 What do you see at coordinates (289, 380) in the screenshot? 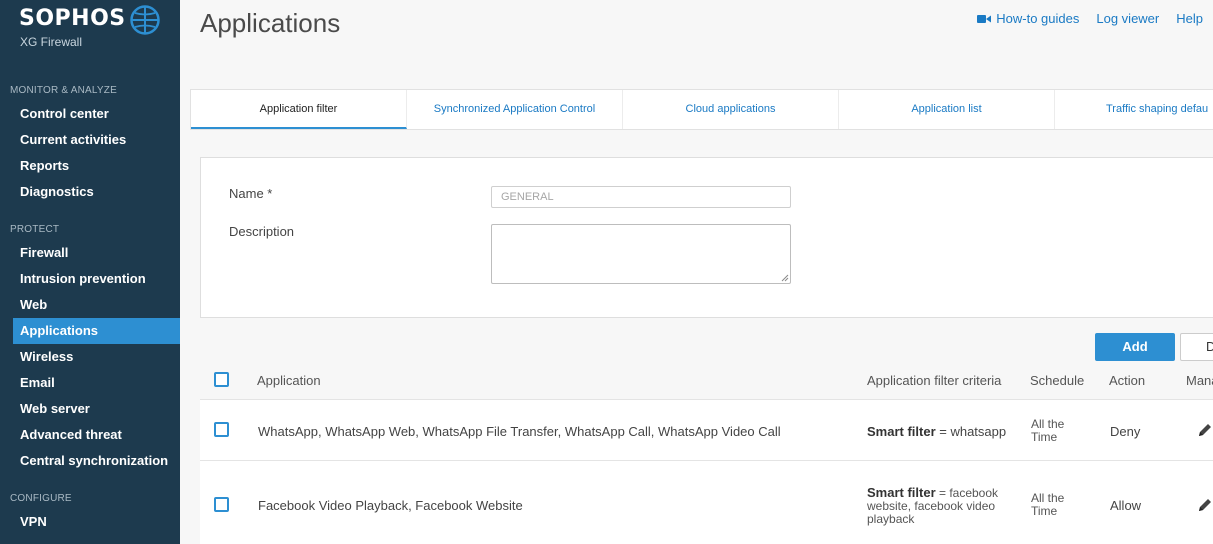
I see `column-header-application: Application` at bounding box center [289, 380].